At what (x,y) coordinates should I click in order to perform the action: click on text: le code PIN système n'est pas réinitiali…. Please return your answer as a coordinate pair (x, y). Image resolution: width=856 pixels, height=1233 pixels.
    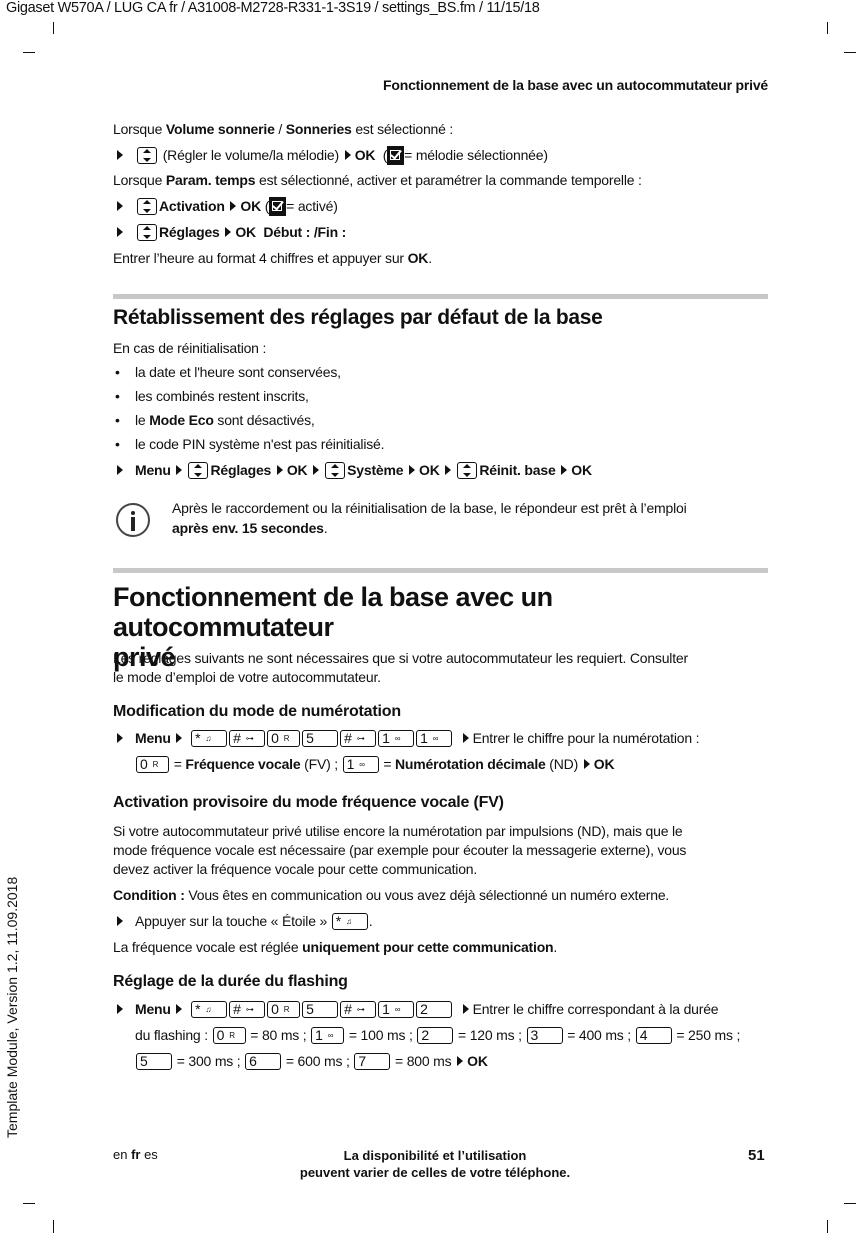
    Looking at the image, I should click on (260, 444).